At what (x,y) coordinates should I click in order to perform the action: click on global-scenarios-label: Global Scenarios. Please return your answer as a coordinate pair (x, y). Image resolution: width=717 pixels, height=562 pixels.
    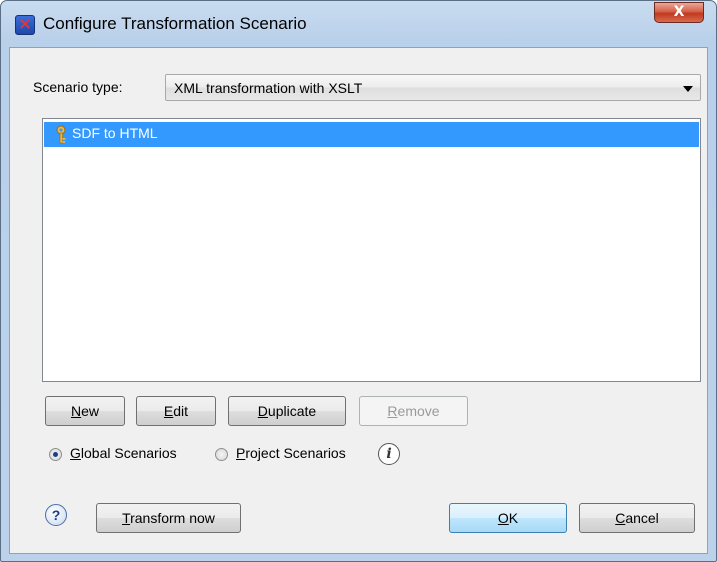
    Looking at the image, I should click on (123, 453).